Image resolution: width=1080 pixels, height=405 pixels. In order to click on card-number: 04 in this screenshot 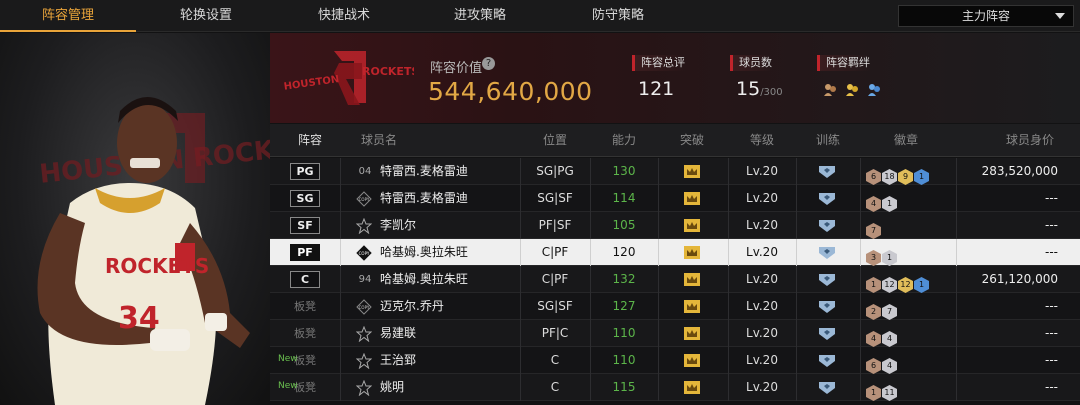, I will do `click(365, 171)`.